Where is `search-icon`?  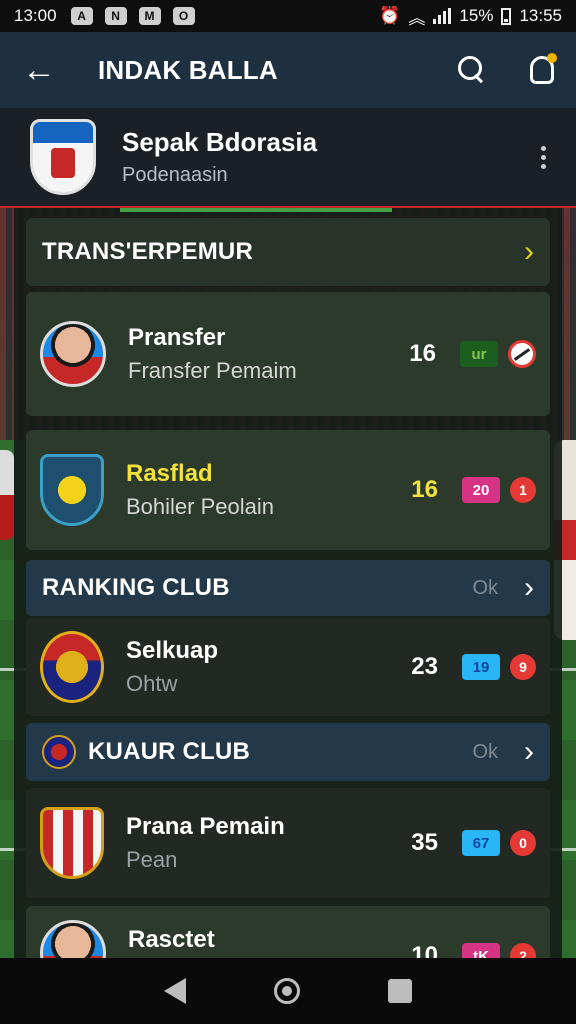
search-icon is located at coordinates (472, 70).